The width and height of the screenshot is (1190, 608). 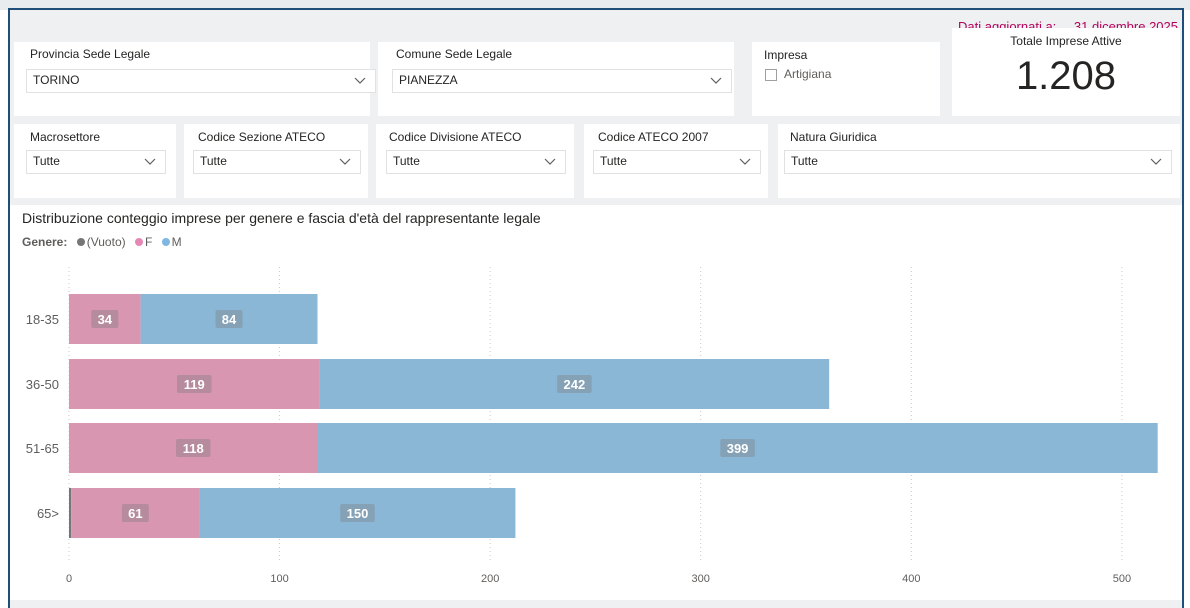 I want to click on slicer-natura-giuridica: Natura Giuridica Tutte, so click(x=979, y=161).